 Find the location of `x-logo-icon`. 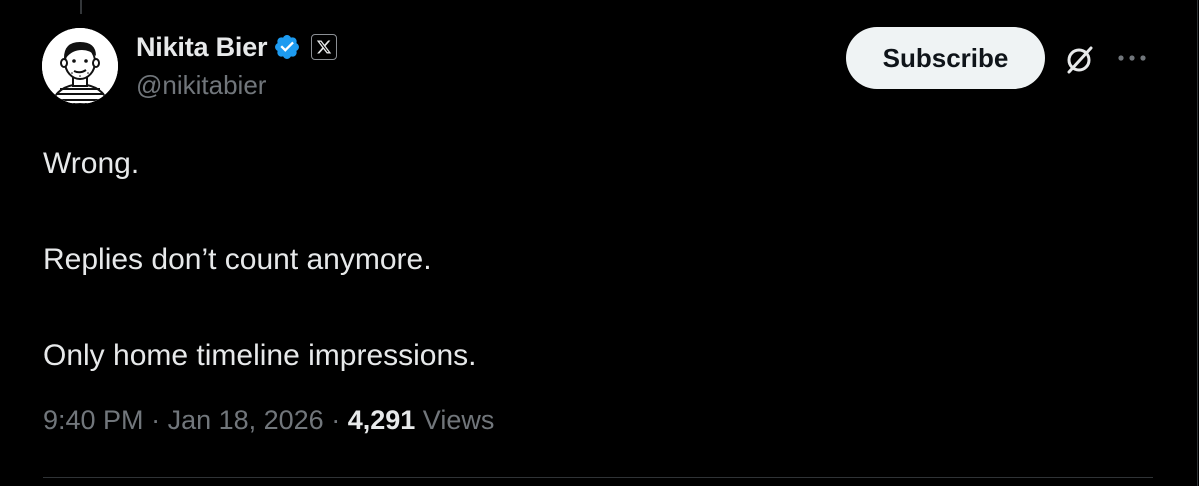

x-logo-icon is located at coordinates (324, 47).